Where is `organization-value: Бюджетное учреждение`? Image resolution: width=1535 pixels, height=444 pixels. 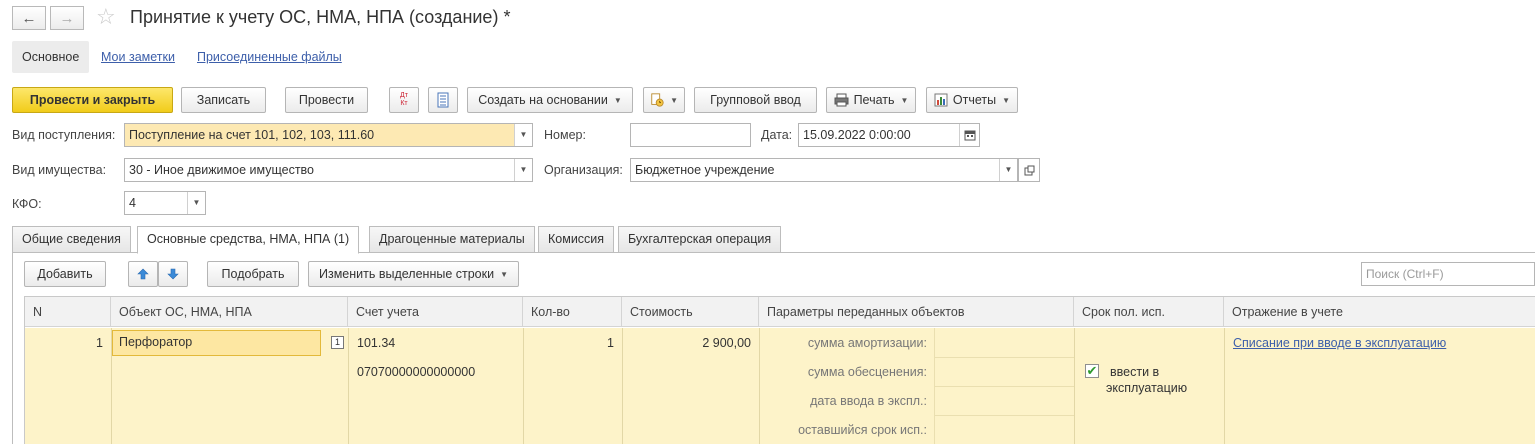 organization-value: Бюджетное учреждение is located at coordinates (705, 170).